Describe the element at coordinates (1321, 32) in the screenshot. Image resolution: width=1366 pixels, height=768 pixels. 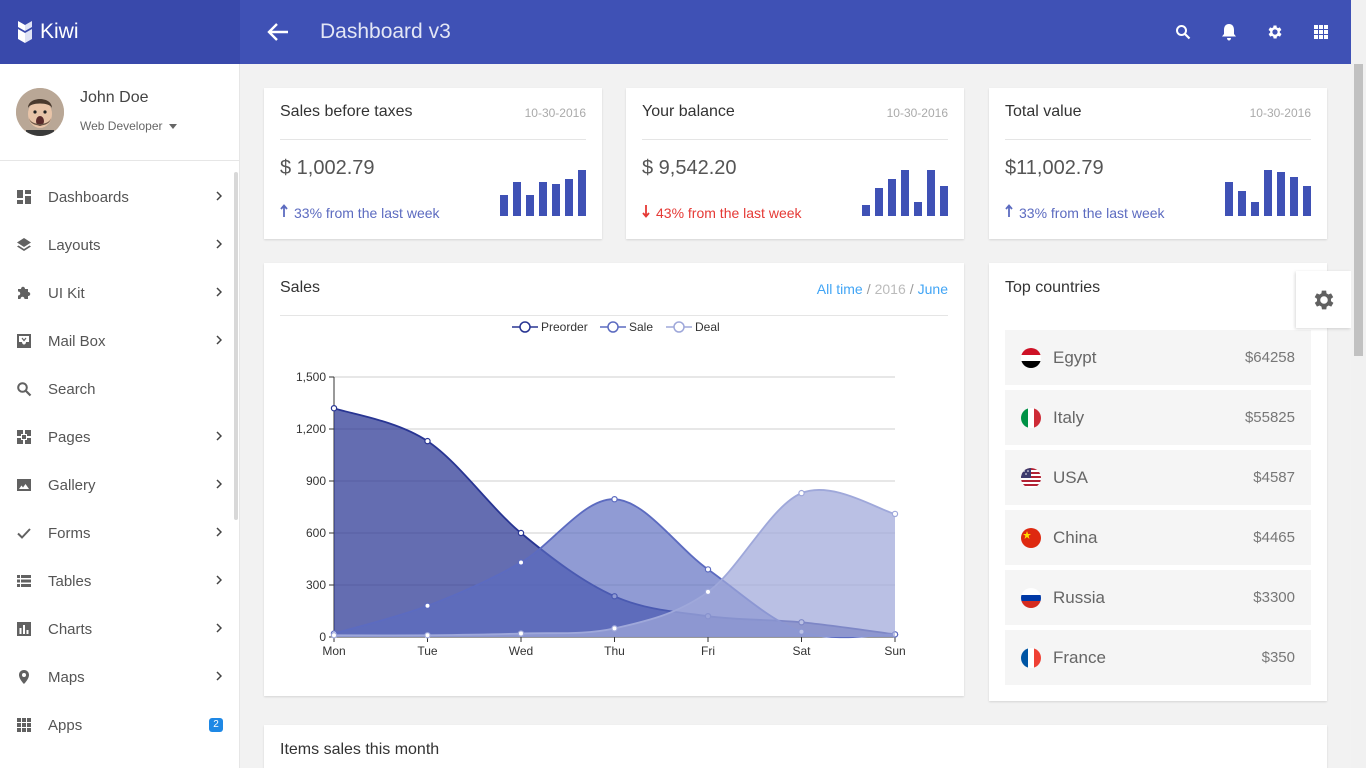
I see `apps-grid-icon` at that location.